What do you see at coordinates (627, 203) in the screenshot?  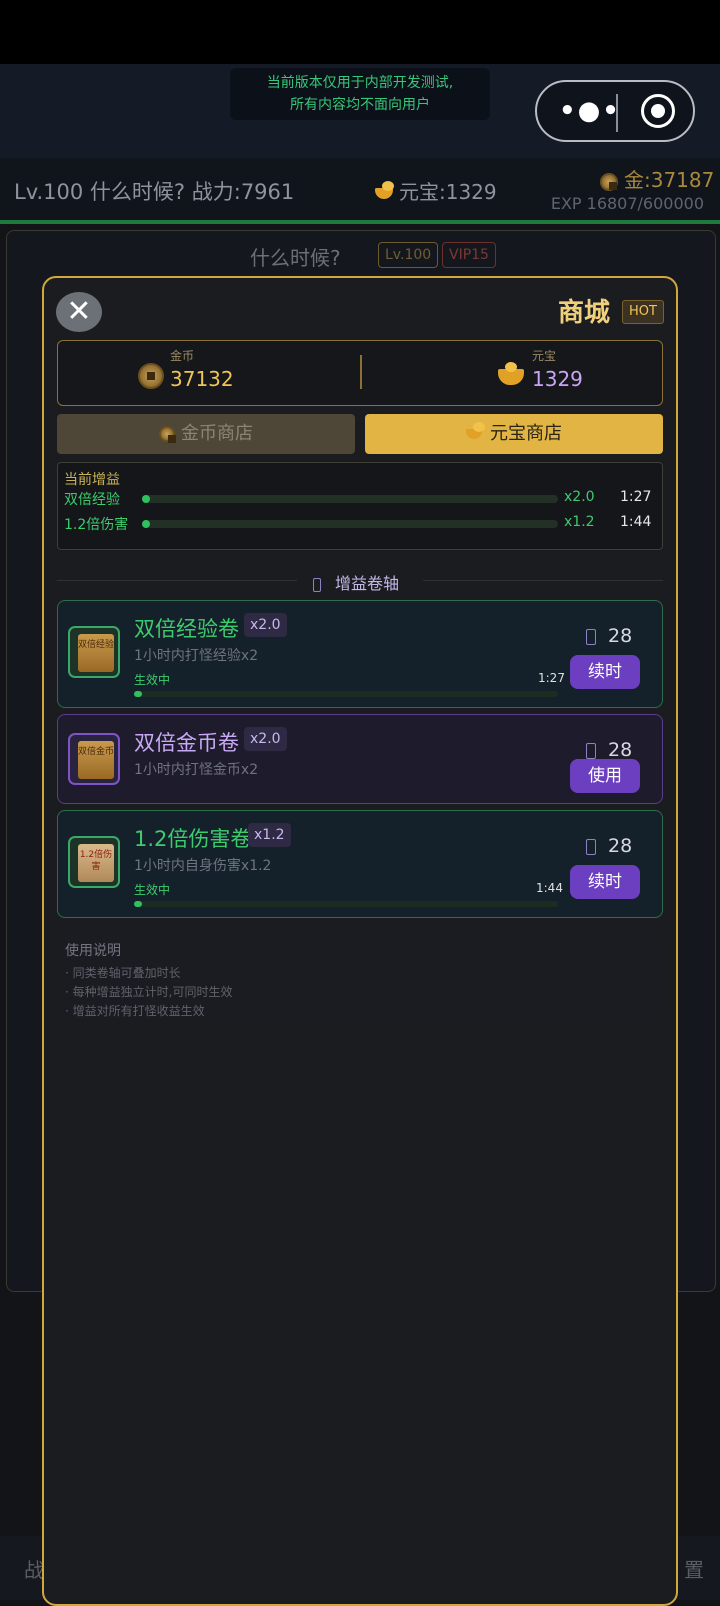 I see `exp-text: EXP 16807/600000` at bounding box center [627, 203].